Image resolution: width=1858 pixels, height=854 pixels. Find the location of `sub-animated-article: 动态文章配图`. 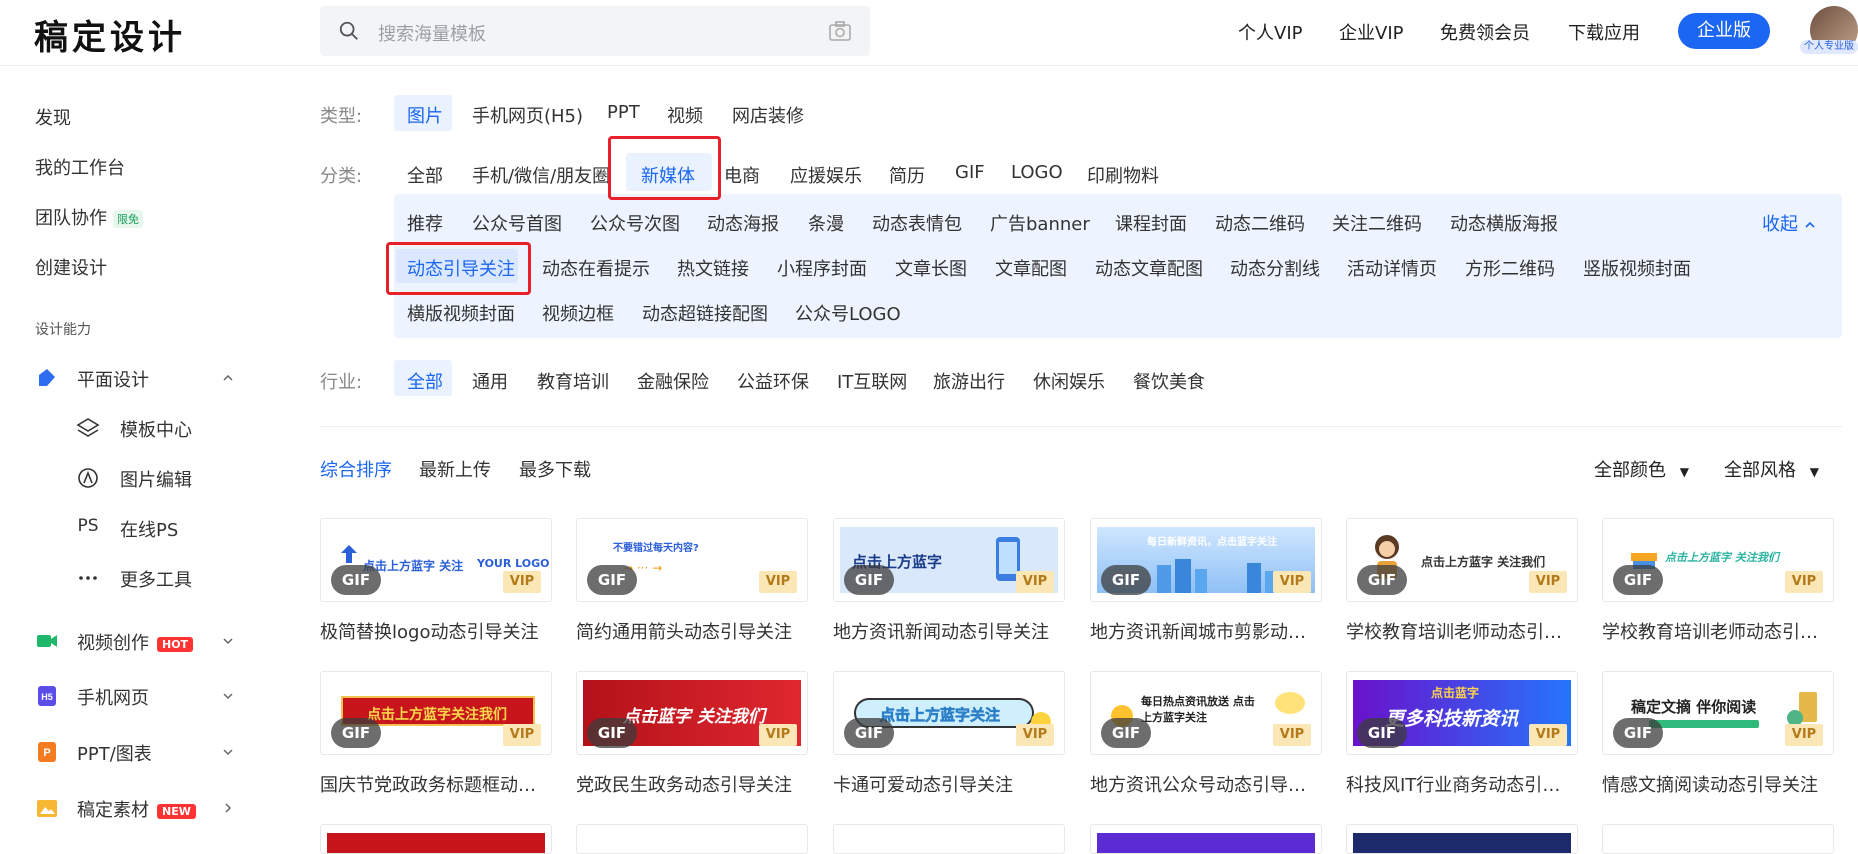

sub-animated-article: 动态文章配图 is located at coordinates (1149, 268).